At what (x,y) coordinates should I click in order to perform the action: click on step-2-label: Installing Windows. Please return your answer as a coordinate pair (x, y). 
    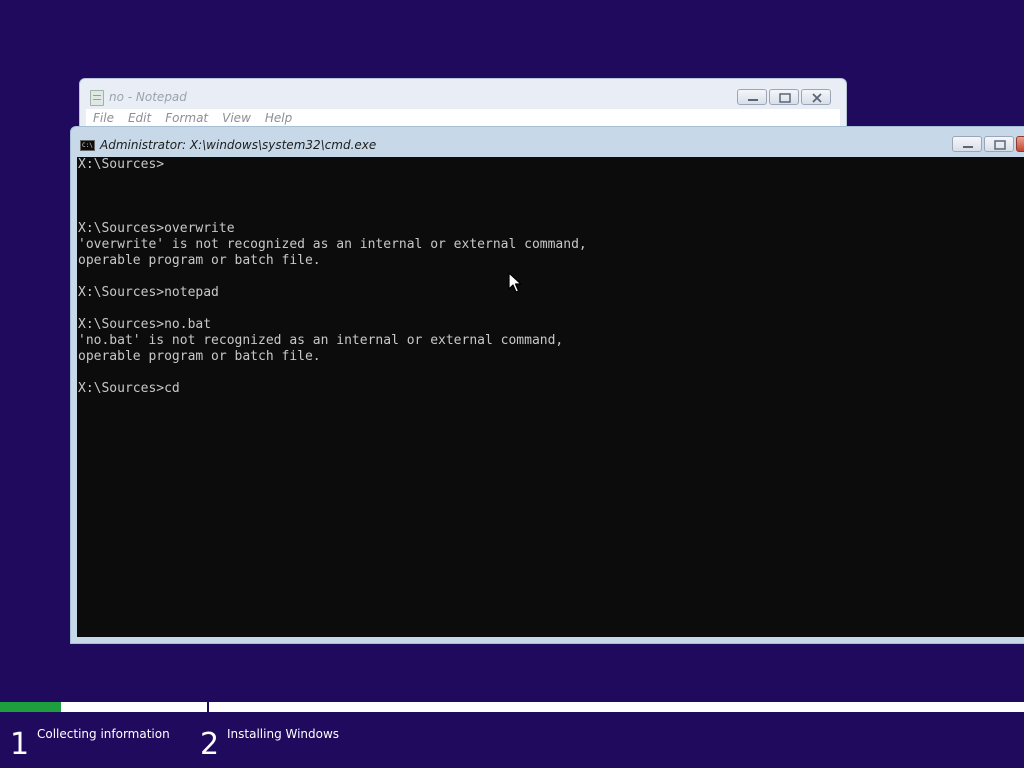
    Looking at the image, I should click on (283, 734).